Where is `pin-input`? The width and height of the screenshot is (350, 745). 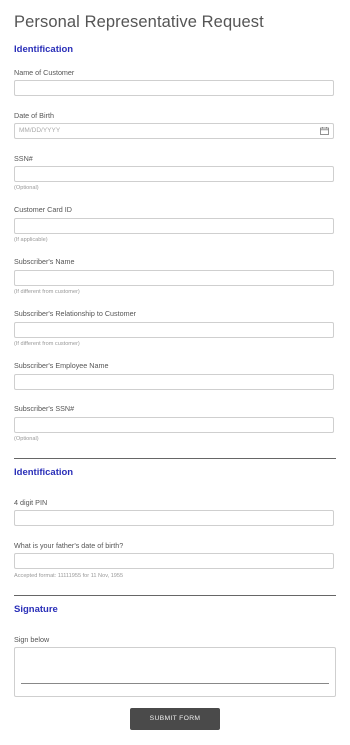 pin-input is located at coordinates (174, 518).